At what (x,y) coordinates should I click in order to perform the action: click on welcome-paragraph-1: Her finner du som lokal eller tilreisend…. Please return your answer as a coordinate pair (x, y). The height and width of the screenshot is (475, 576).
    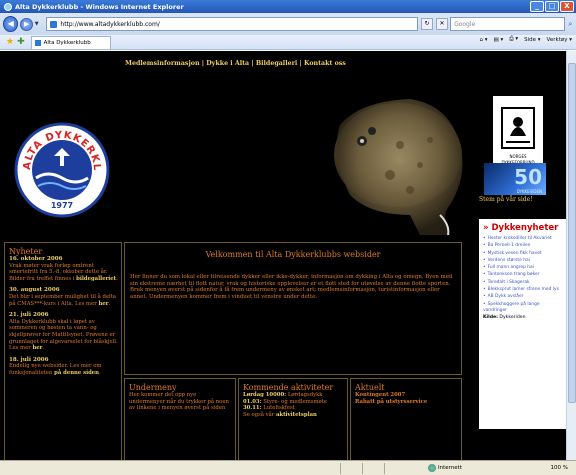
    Looking at the image, I should click on (291, 280).